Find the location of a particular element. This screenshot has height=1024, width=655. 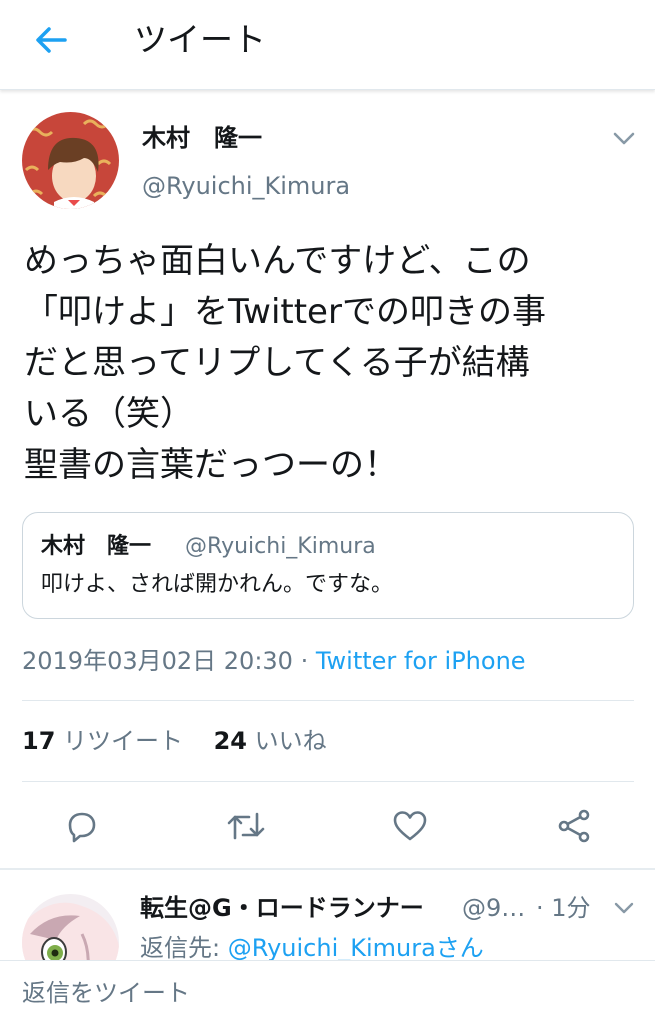

author-name: 木村 隆一 is located at coordinates (202, 138).